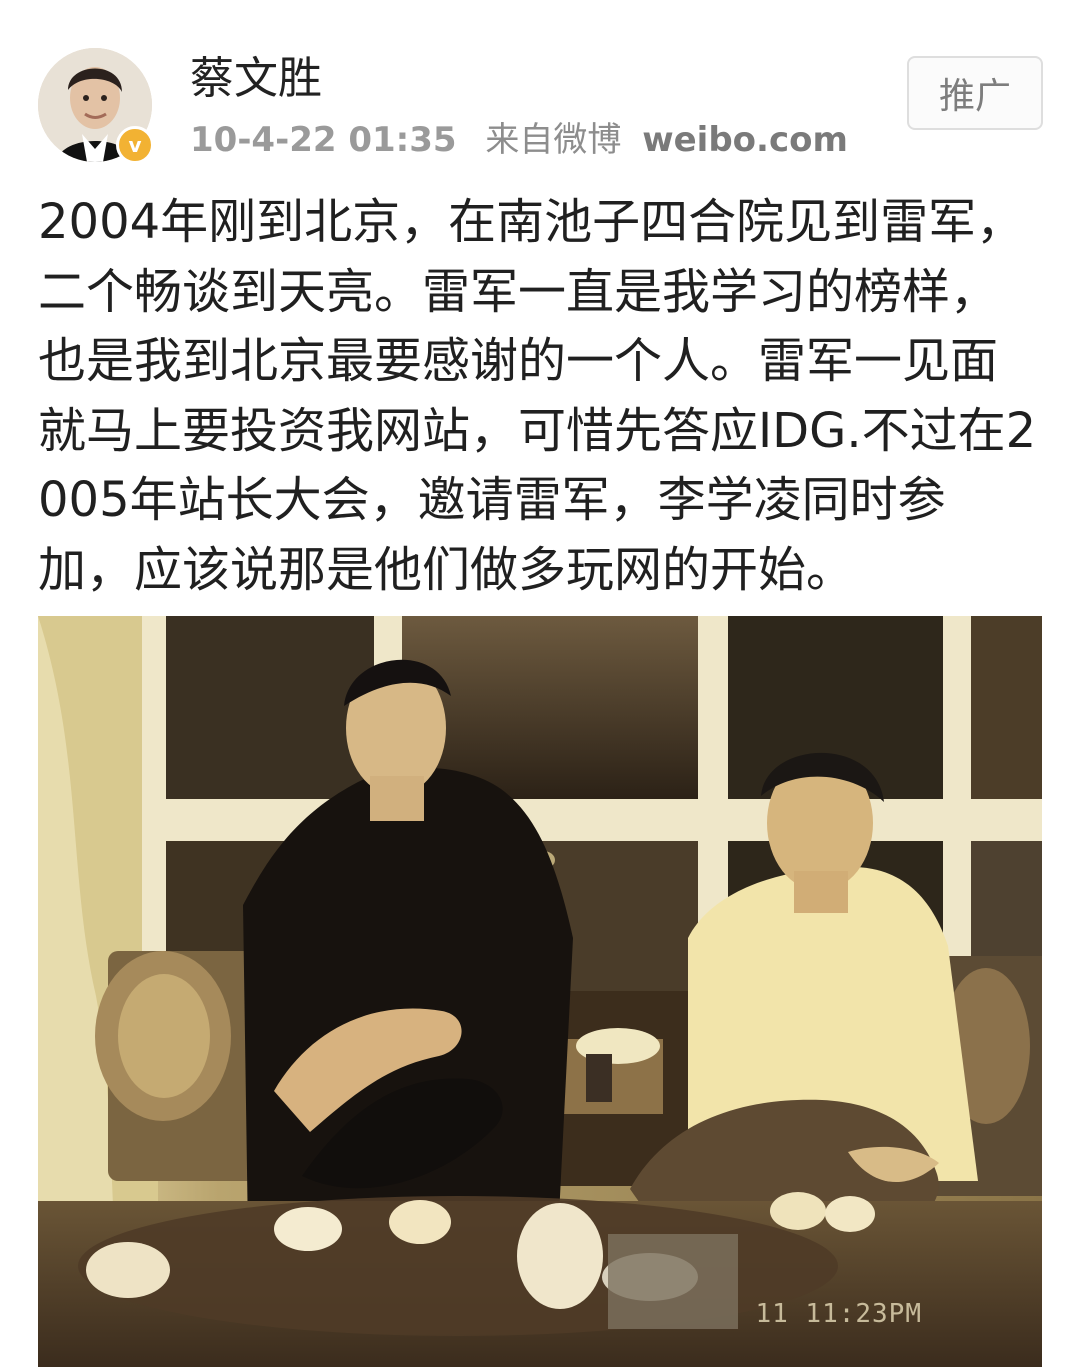  What do you see at coordinates (553, 140) in the screenshot?
I see `post-source-label: 来自微博` at bounding box center [553, 140].